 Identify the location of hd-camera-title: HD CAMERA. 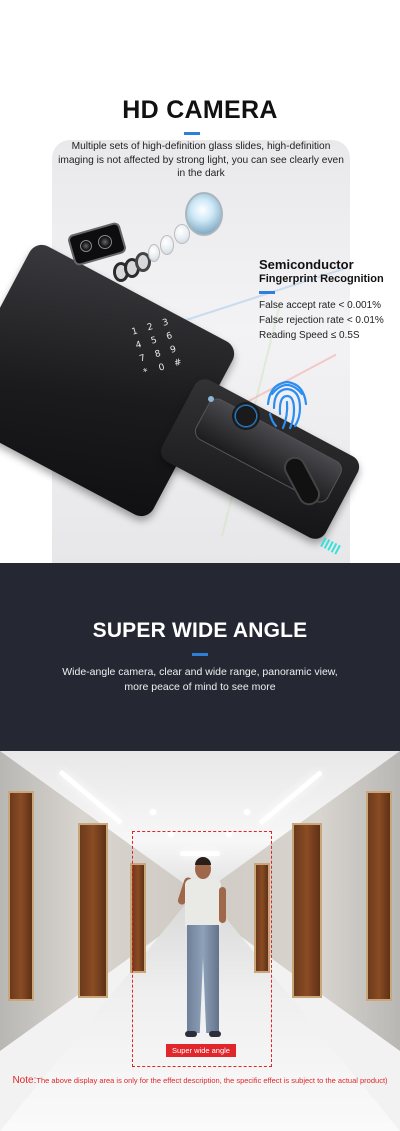
(200, 110).